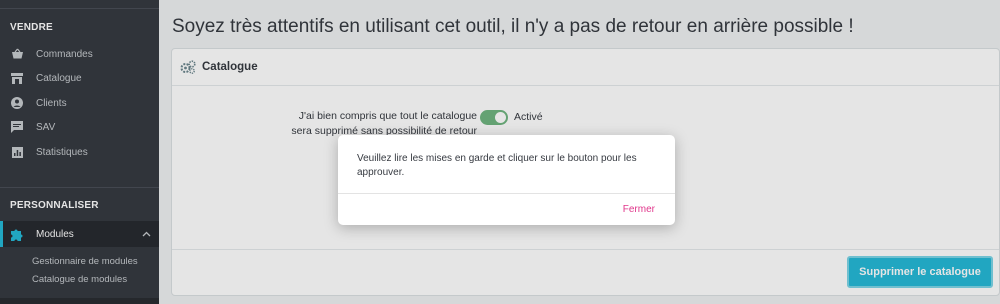 The height and width of the screenshot is (304, 1000). What do you see at coordinates (639, 209) in the screenshot?
I see `close-button: Fermer` at bounding box center [639, 209].